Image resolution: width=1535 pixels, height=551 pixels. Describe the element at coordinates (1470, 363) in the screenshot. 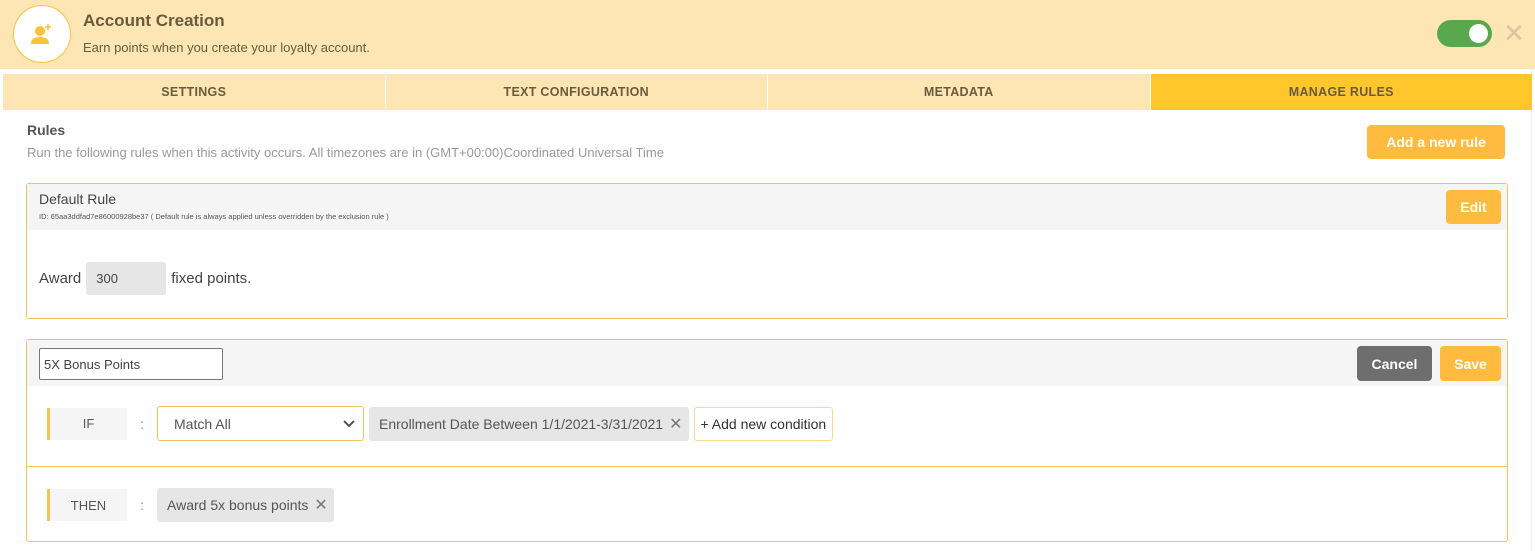

I see `save-button: Save` at that location.